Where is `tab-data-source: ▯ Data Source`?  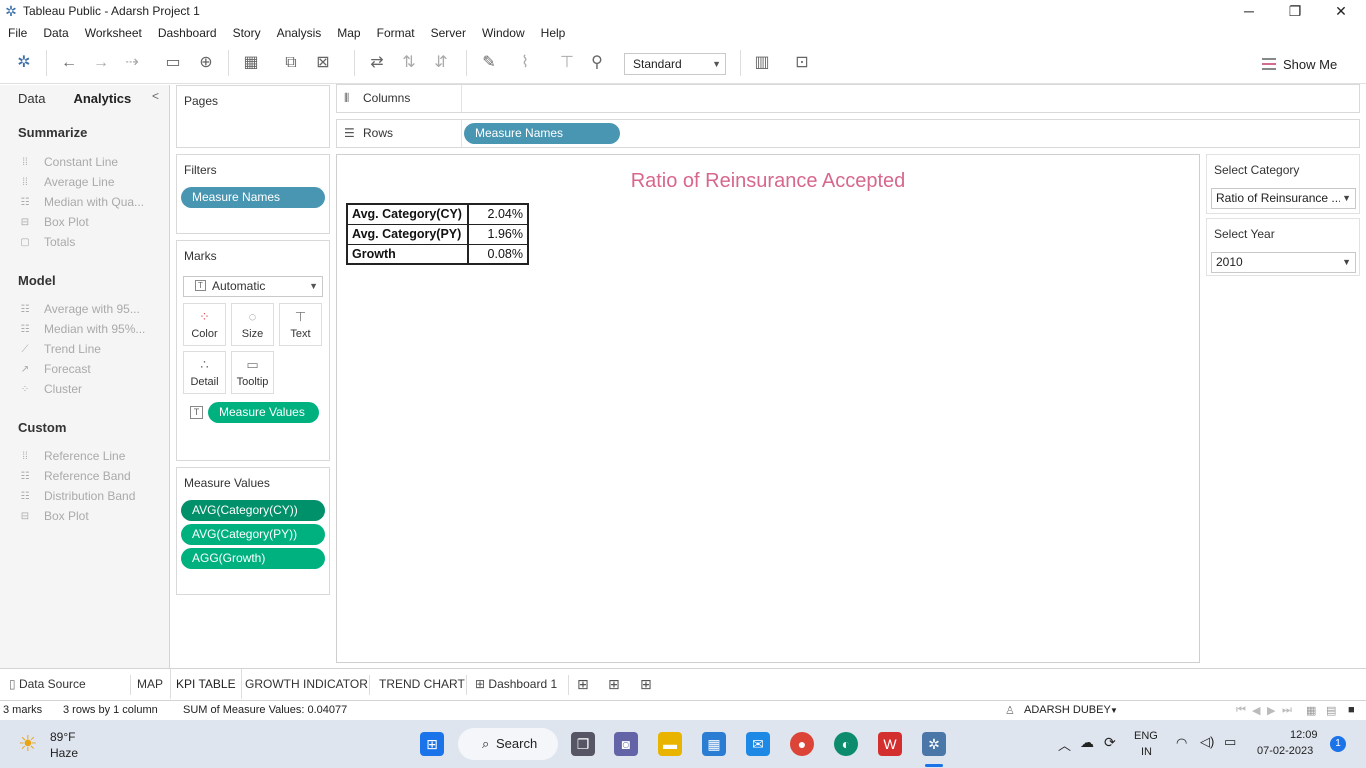
tab-data-source: ▯ Data Source is located at coordinates (47, 684).